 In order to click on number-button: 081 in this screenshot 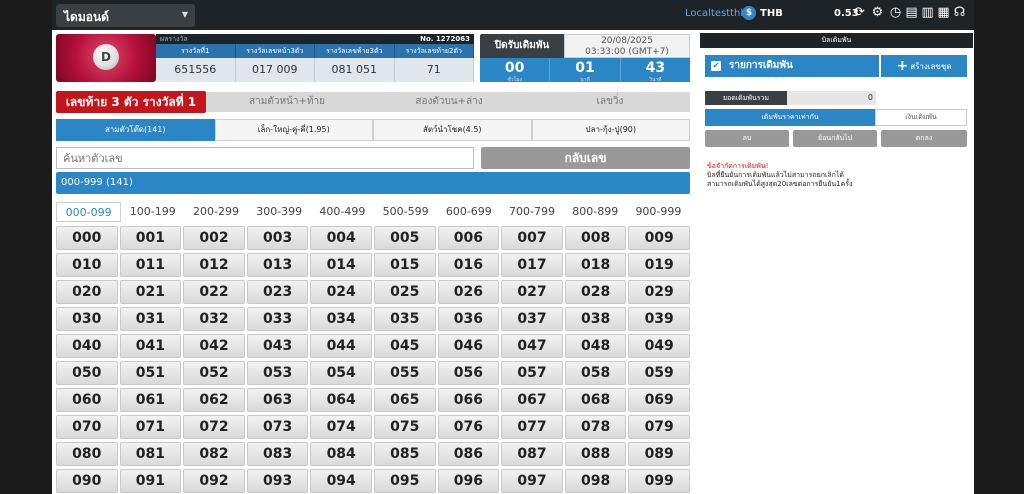, I will do `click(150, 454)`.